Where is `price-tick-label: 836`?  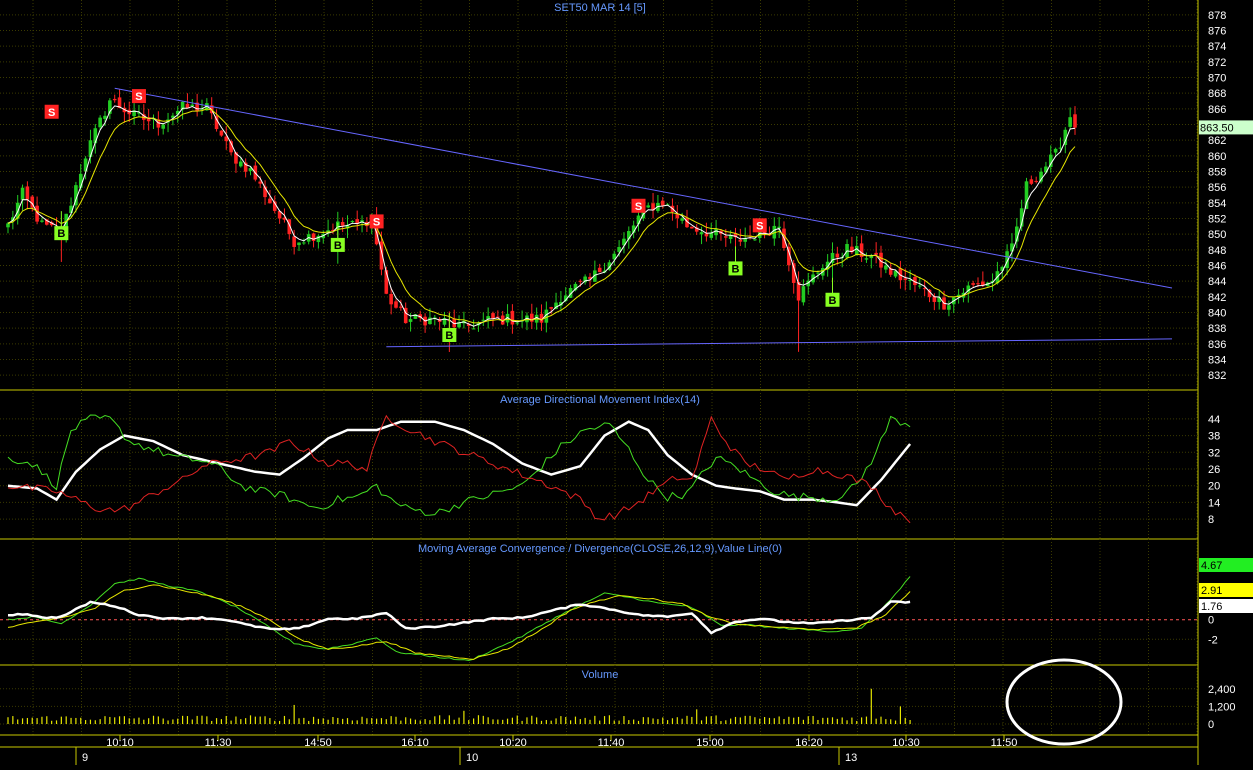
price-tick-label: 836 is located at coordinates (1217, 345).